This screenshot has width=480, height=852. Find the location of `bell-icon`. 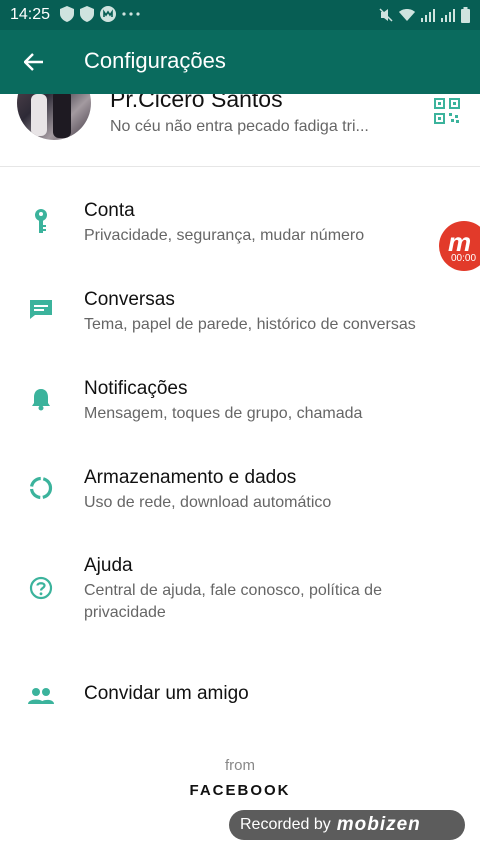

bell-icon is located at coordinates (41, 399).